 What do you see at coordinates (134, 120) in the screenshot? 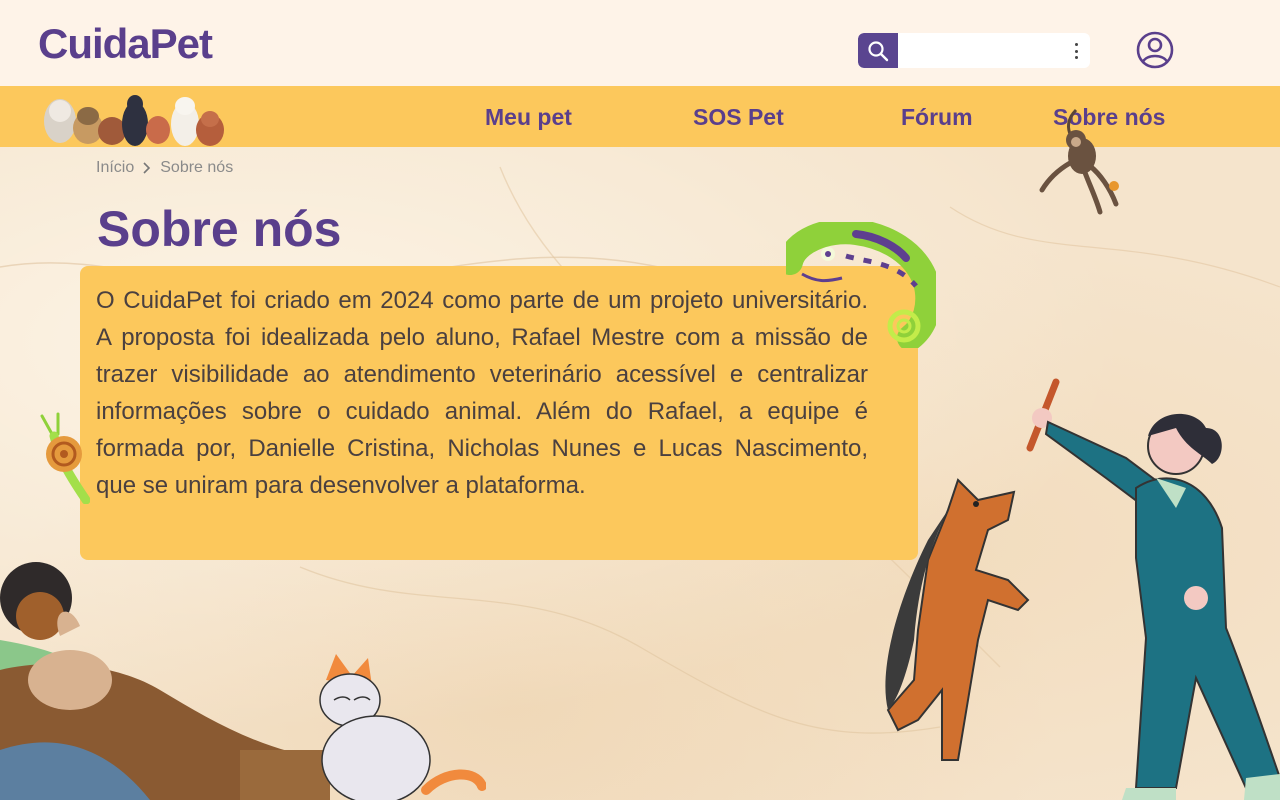
I see `pets-banner-illustration` at bounding box center [134, 120].